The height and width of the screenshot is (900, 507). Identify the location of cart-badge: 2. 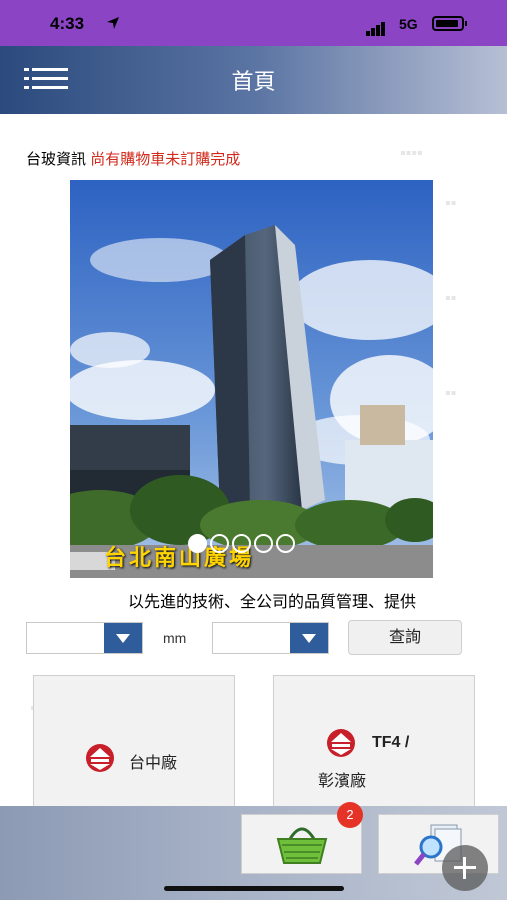
(350, 815).